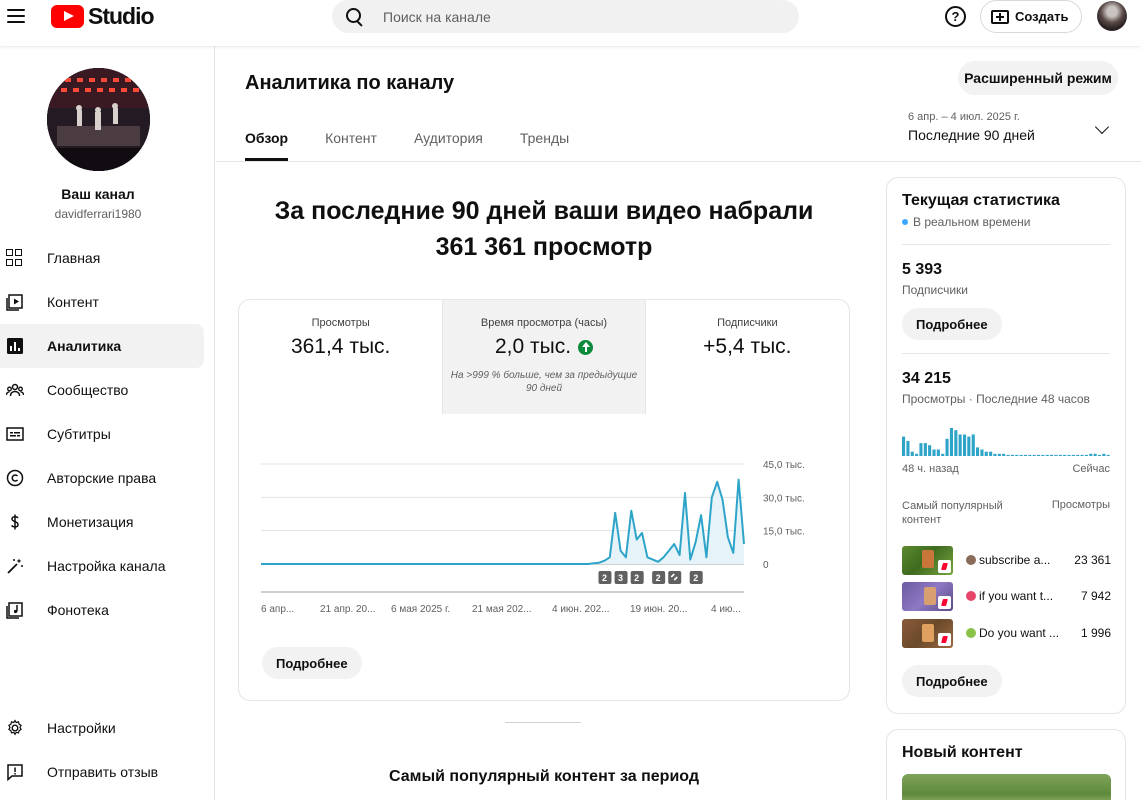 The width and height of the screenshot is (1141, 800). I want to click on search-input, so click(573, 16).